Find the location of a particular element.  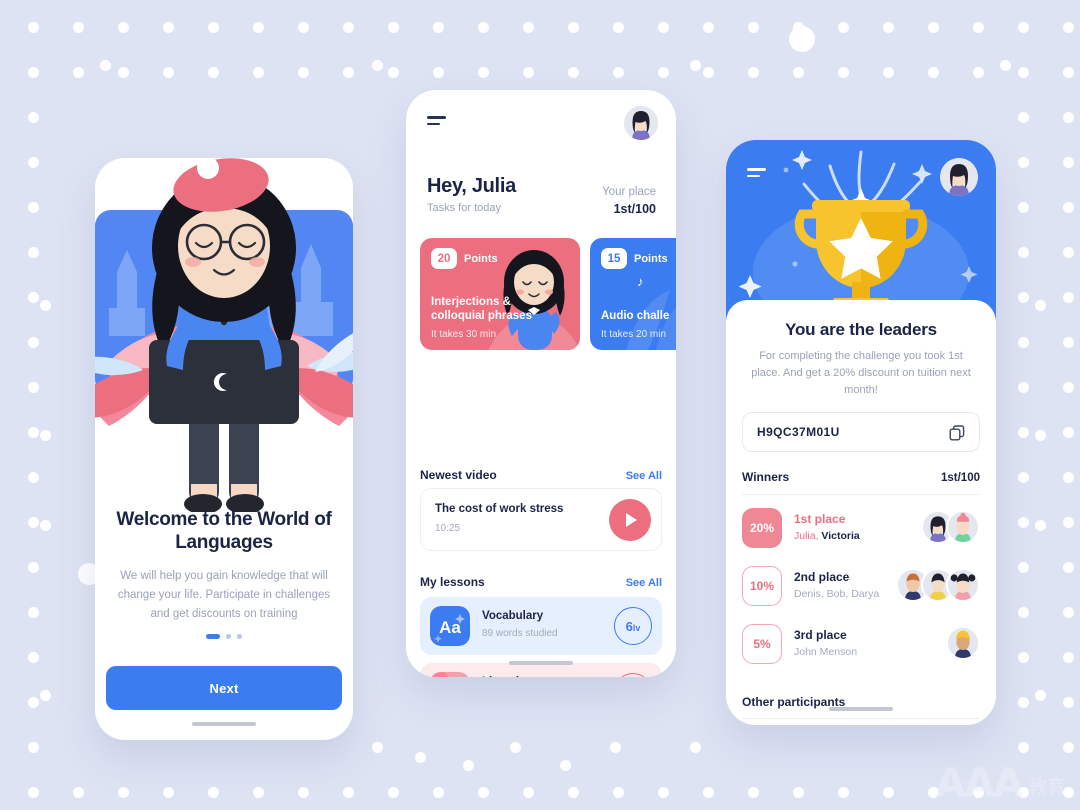

task-duration: It takes 30 min is located at coordinates (464, 334).